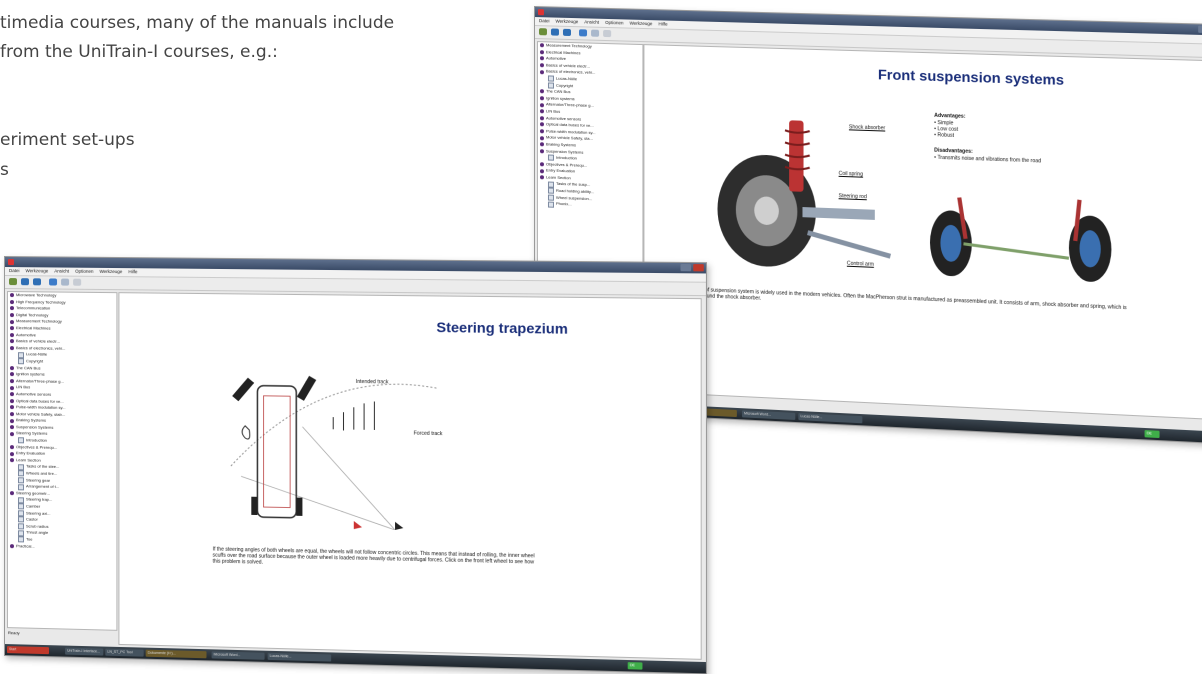  What do you see at coordinates (67, 140) in the screenshot?
I see `doc-line-3: eriment set-ups` at bounding box center [67, 140].